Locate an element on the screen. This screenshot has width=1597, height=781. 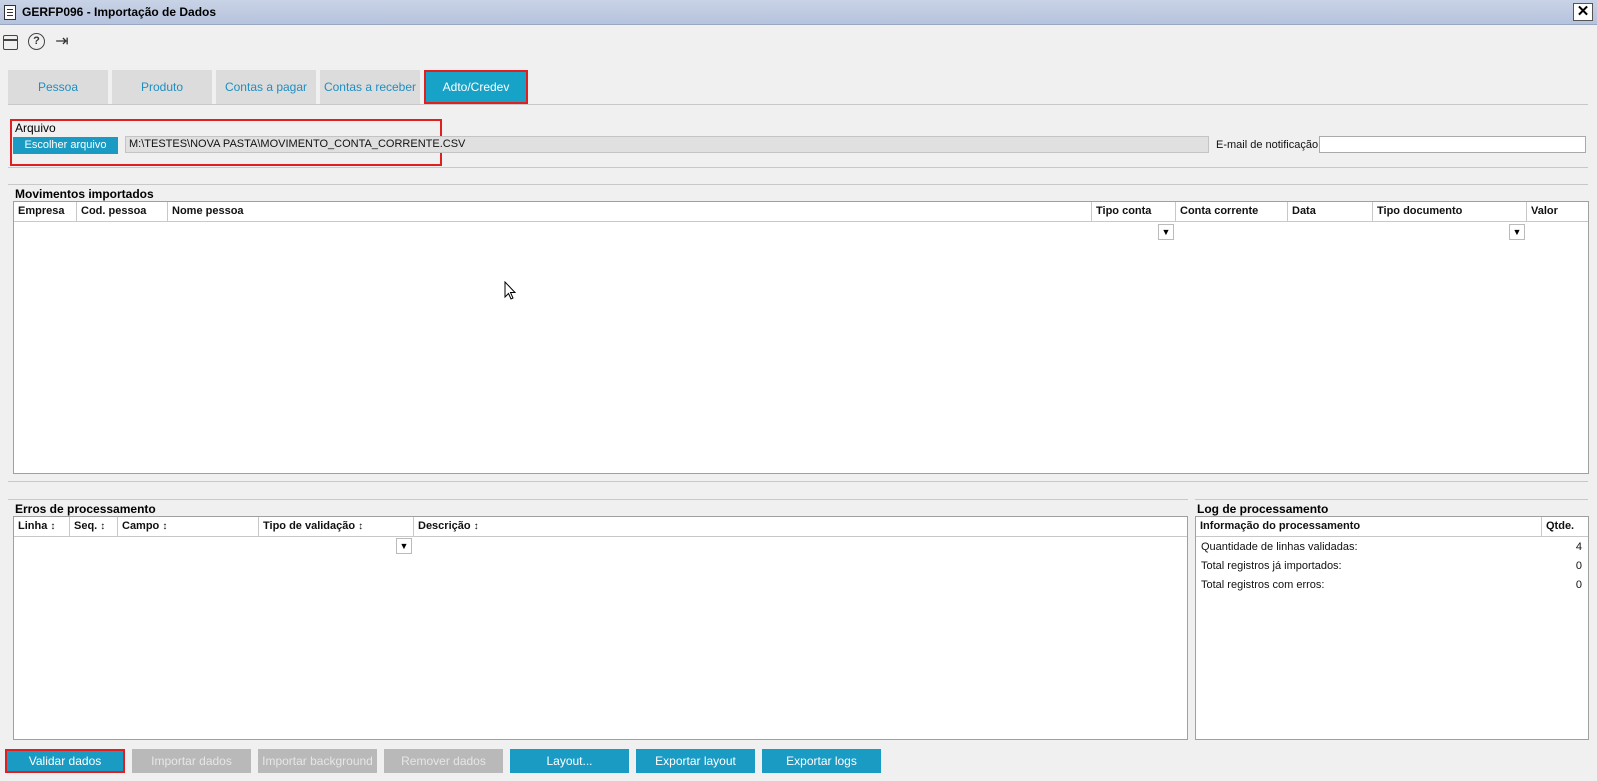
remover-dados-button: Remover dados is located at coordinates (443, 761).